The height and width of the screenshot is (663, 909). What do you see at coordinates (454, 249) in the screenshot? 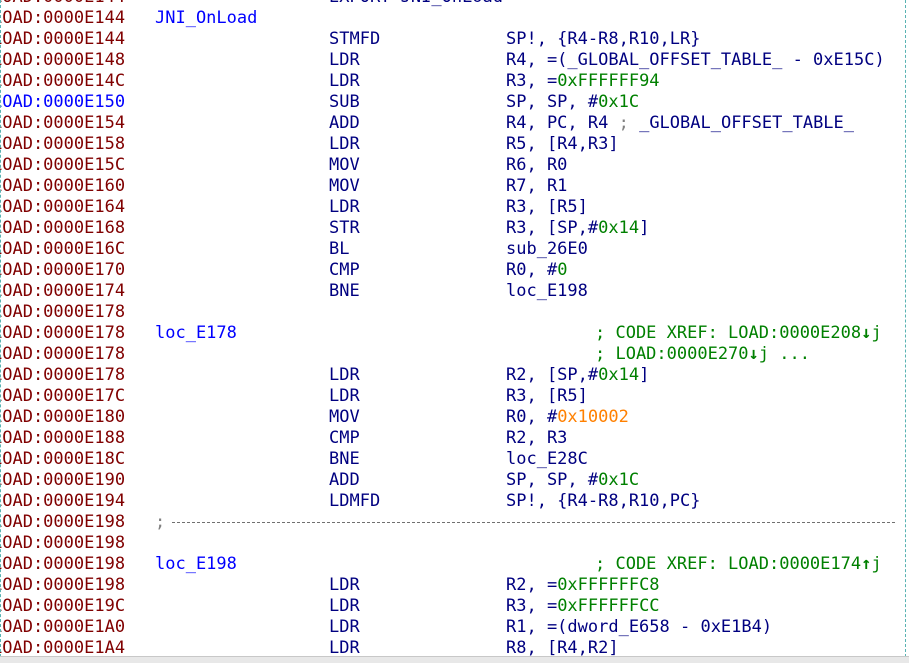
I see `listing-row: LOAD:0000E16C BL sub_26E0` at bounding box center [454, 249].